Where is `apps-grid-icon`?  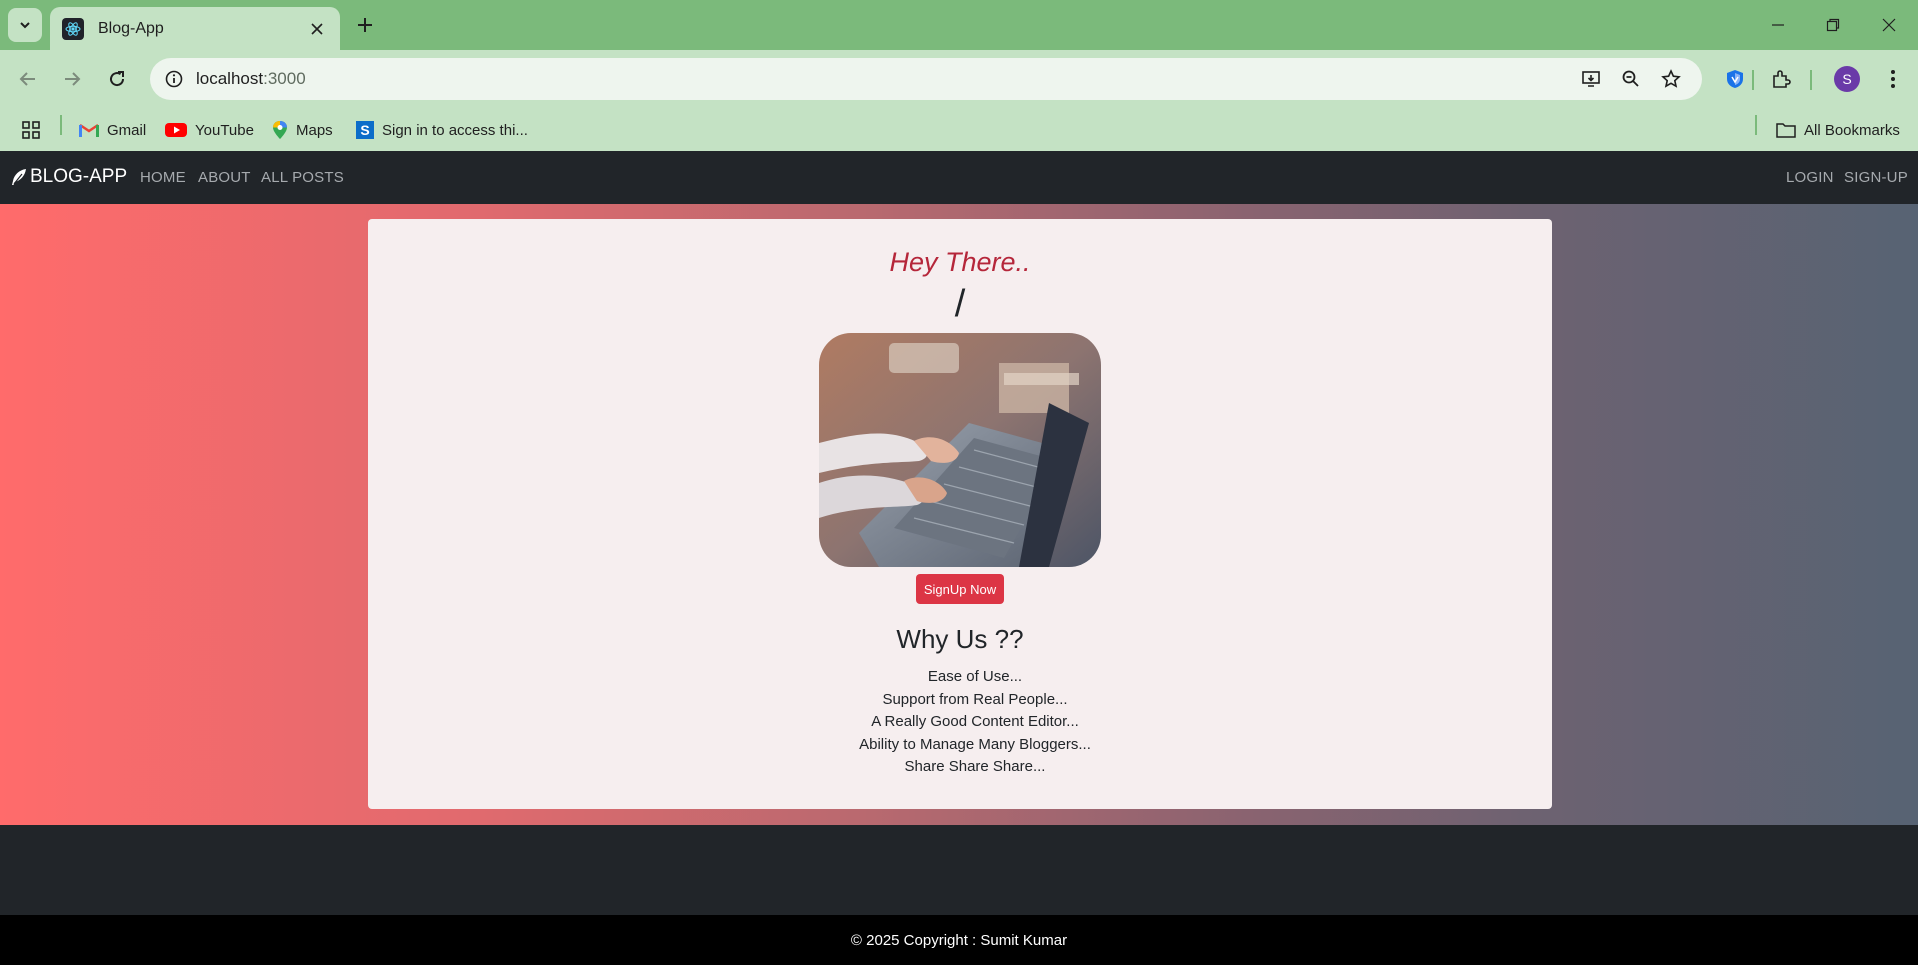
apps-grid-icon is located at coordinates (31, 130).